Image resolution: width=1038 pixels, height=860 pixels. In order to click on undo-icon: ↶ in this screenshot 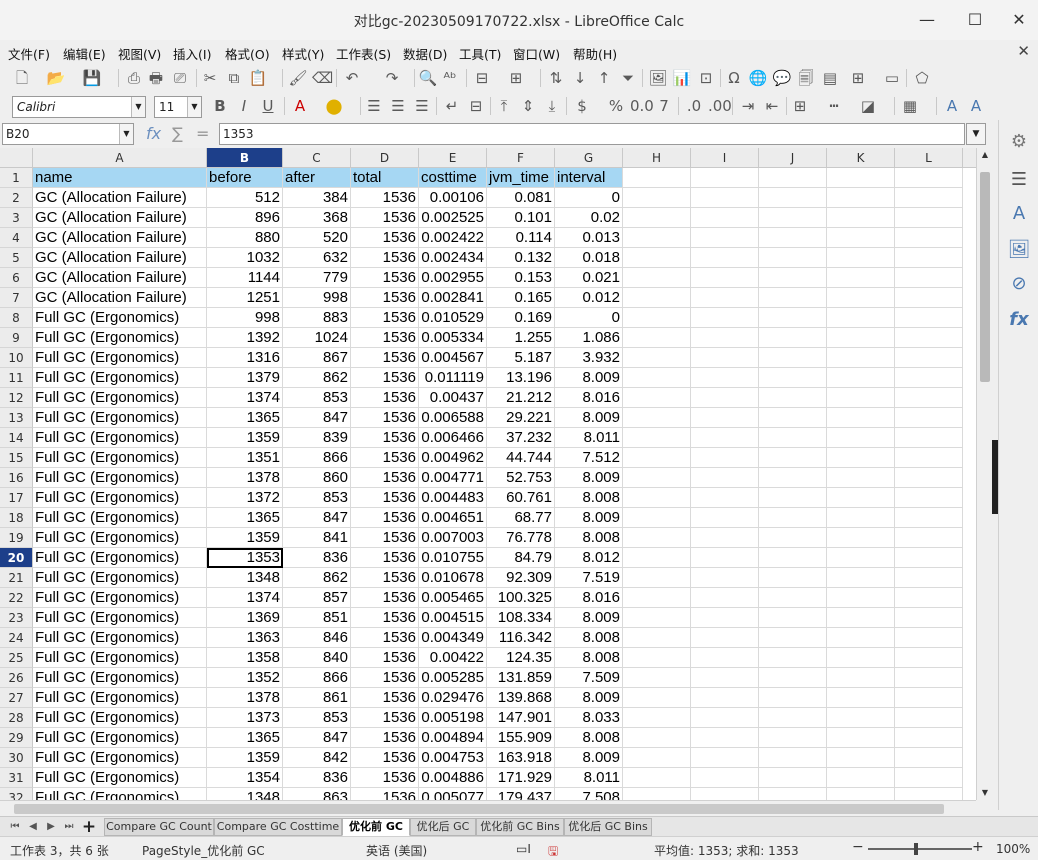, I will do `click(352, 78)`.